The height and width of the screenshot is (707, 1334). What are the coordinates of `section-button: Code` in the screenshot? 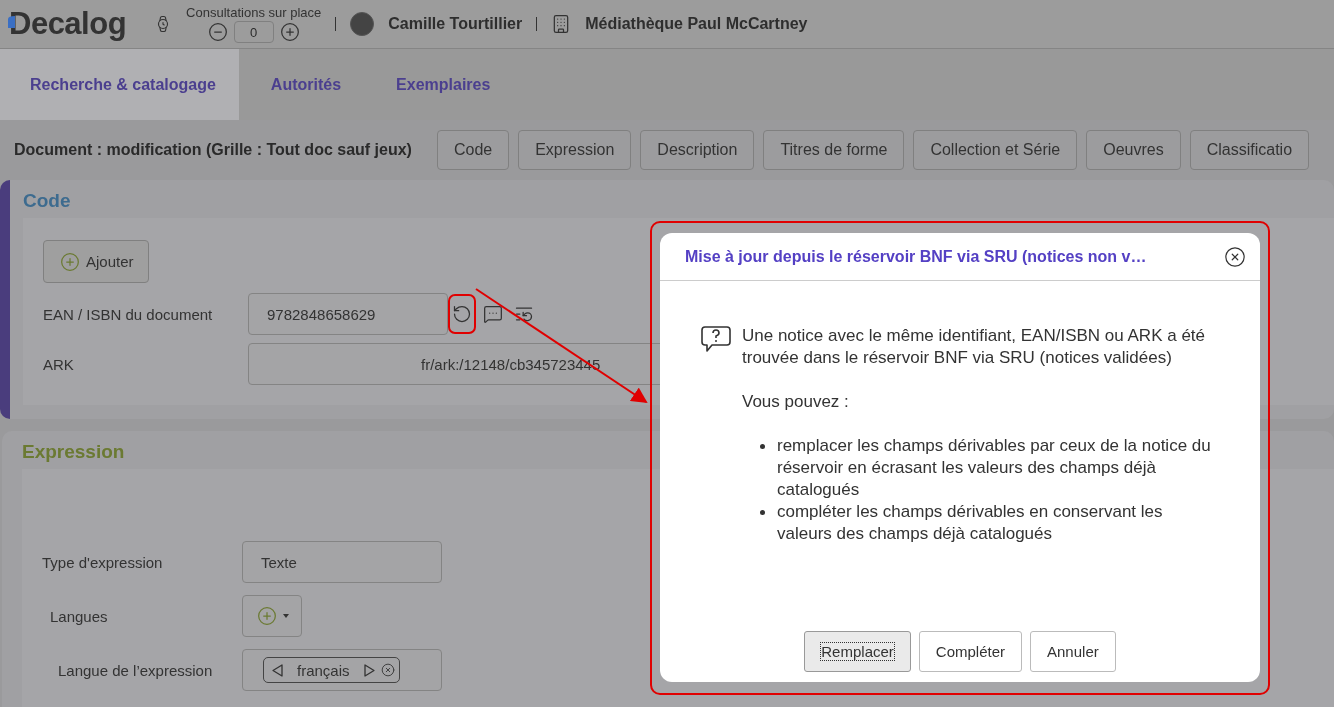 It's located at (473, 150).